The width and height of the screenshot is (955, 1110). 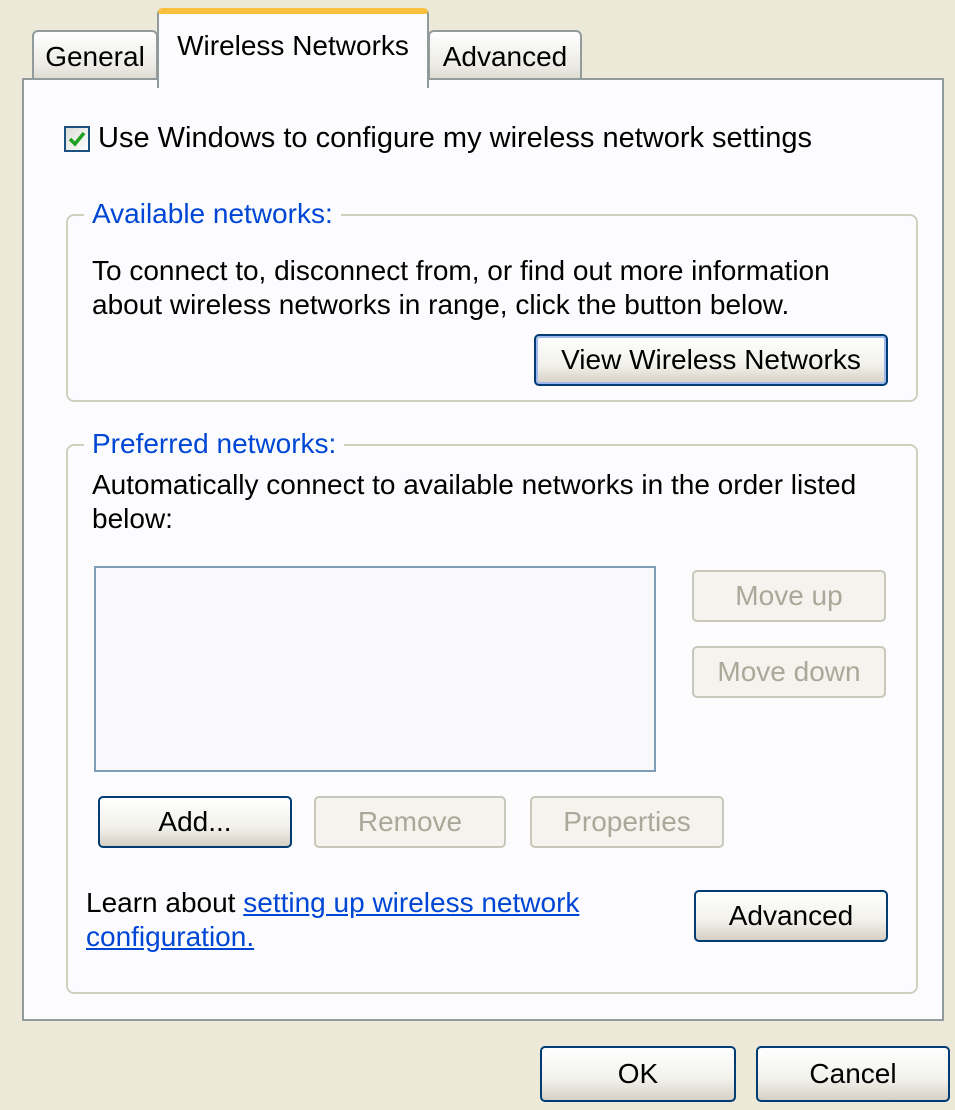 I want to click on move-up-button: Move up, so click(x=789, y=596).